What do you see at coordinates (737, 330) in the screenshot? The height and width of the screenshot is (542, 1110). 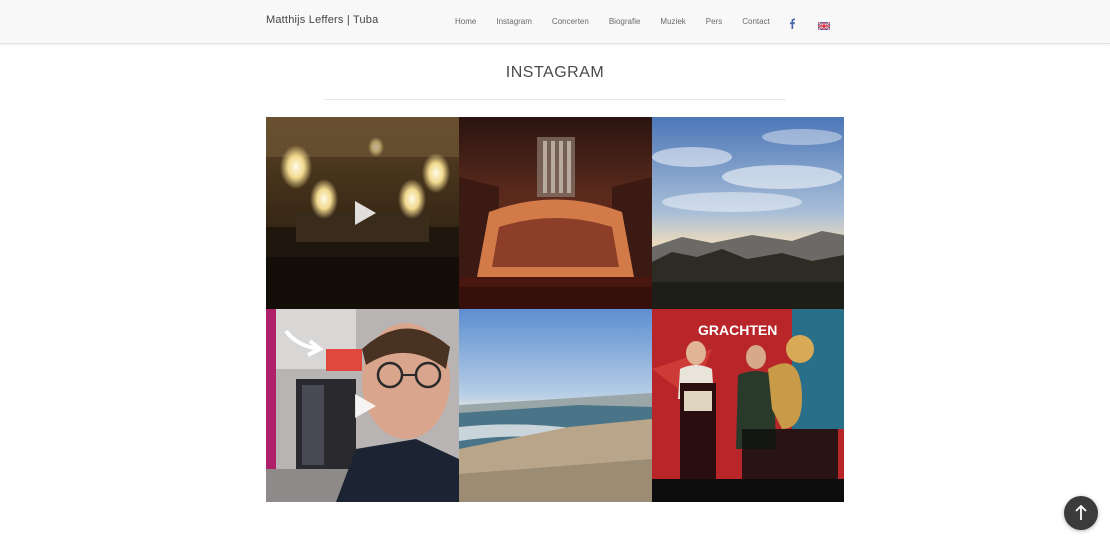 I see `poster-text: GRACHTEN` at bounding box center [737, 330].